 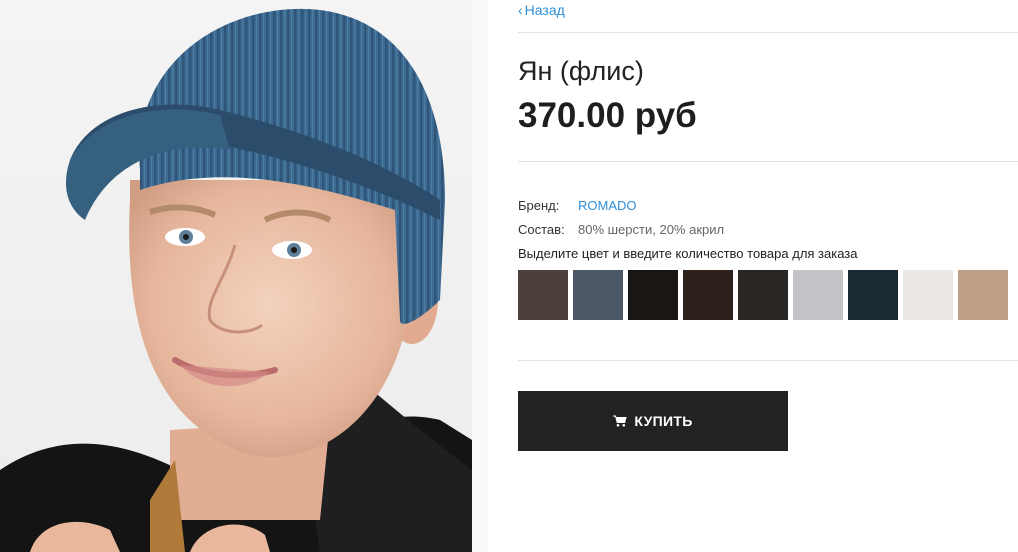 I want to click on back-link-label: Назад, so click(x=544, y=10).